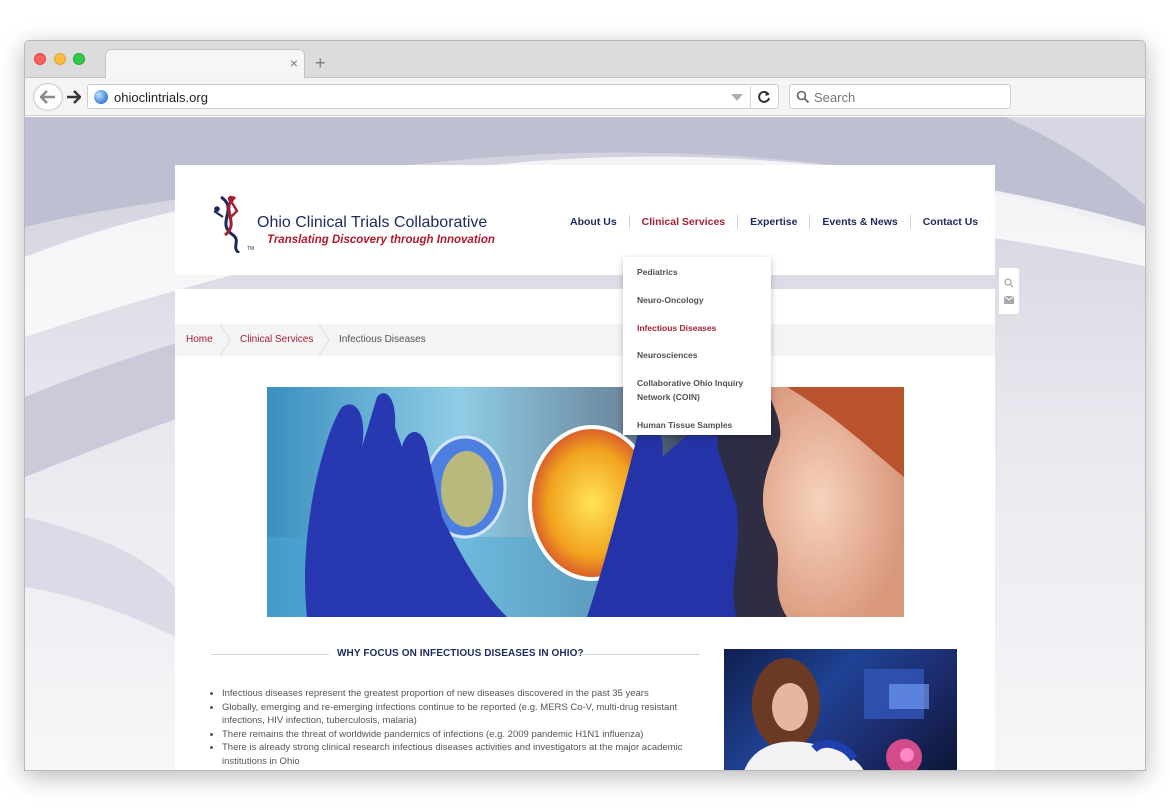  I want to click on new-tab-button: +, so click(320, 63).